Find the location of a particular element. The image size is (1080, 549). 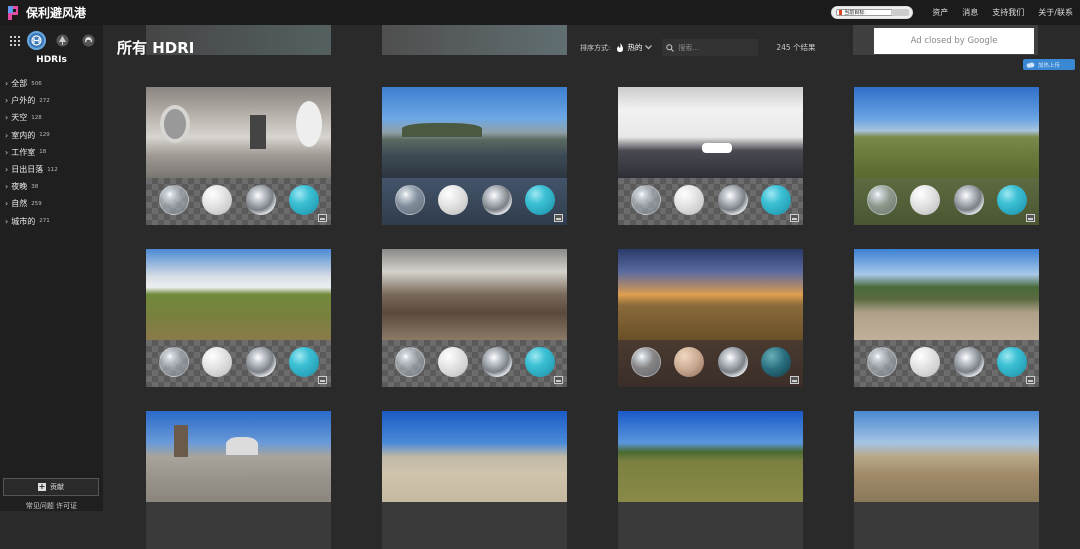

sort-value: 热的 is located at coordinates (635, 47).